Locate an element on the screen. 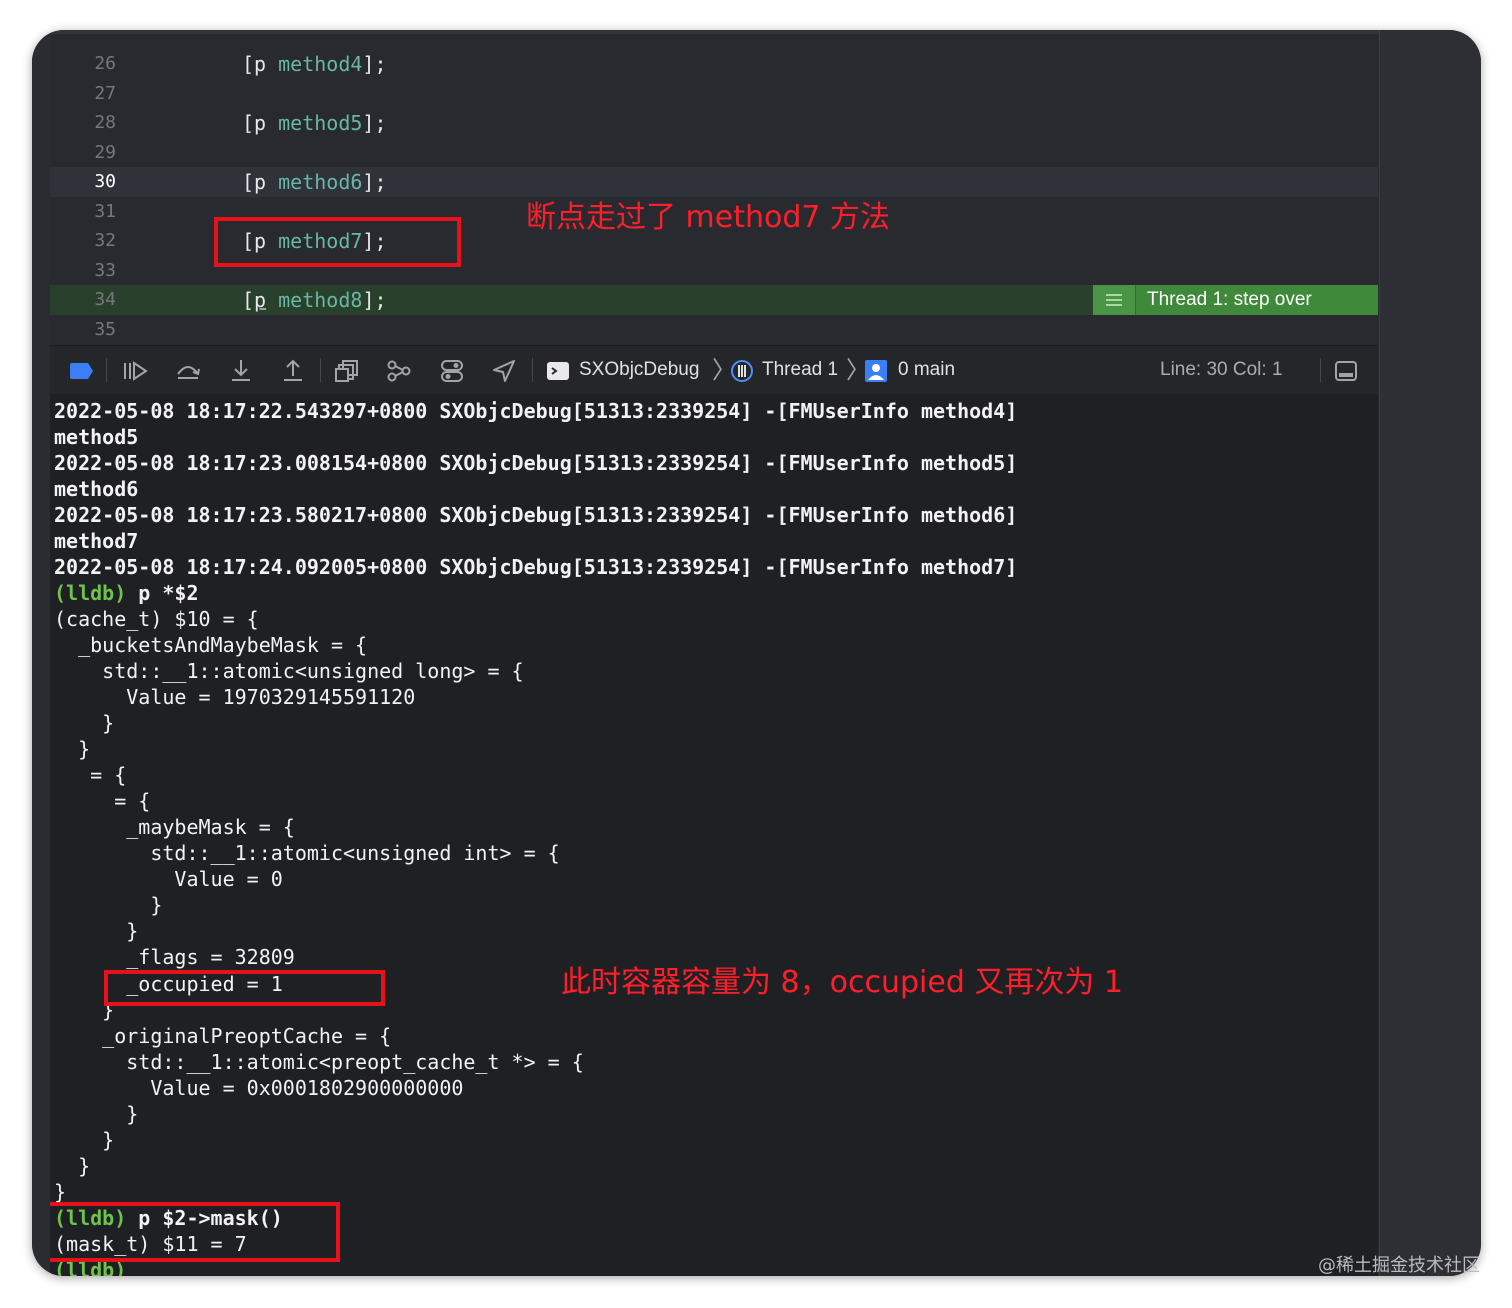 The image size is (1512, 1308). console-line: (cache_t) $10 = { is located at coordinates (156, 619).